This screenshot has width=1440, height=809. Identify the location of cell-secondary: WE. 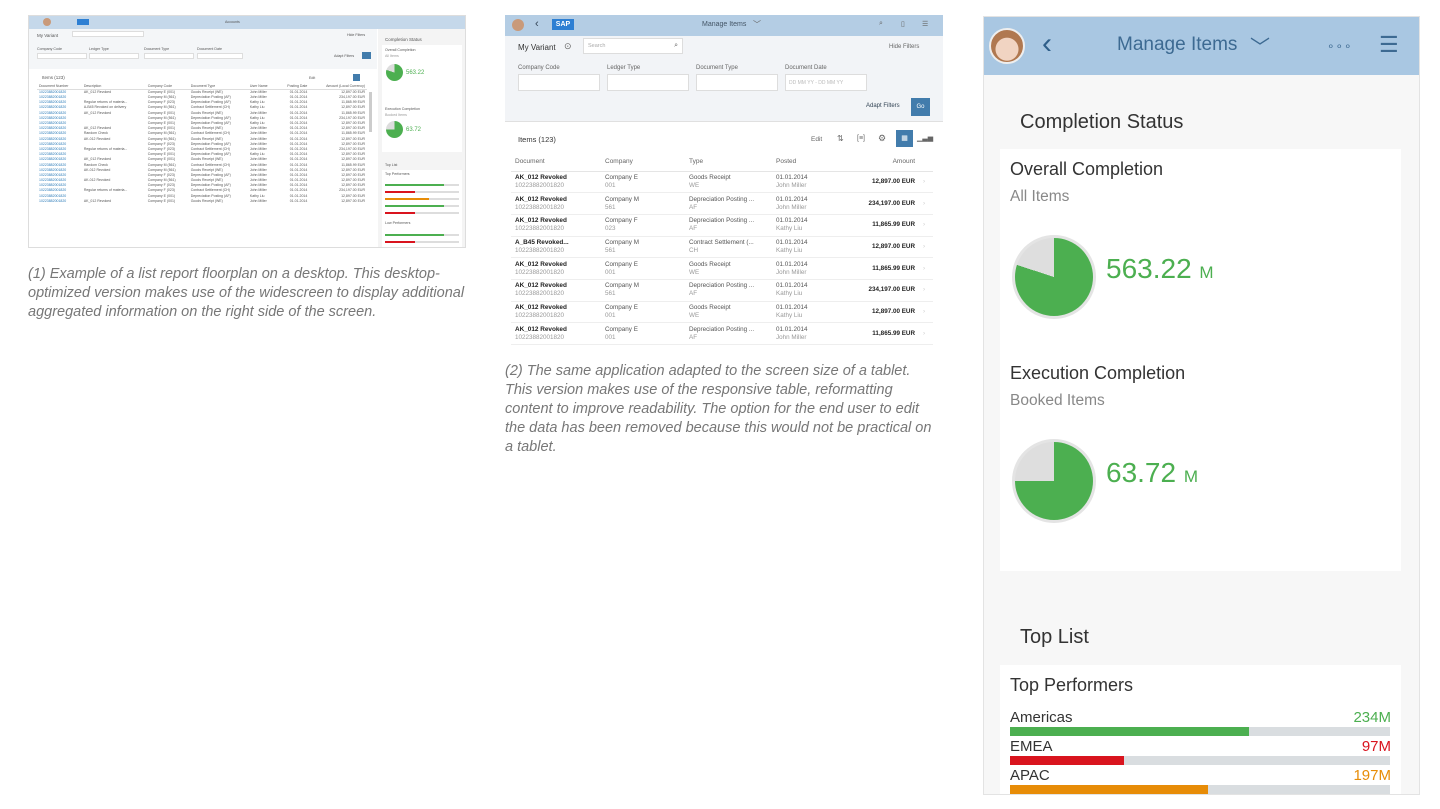
(694, 272).